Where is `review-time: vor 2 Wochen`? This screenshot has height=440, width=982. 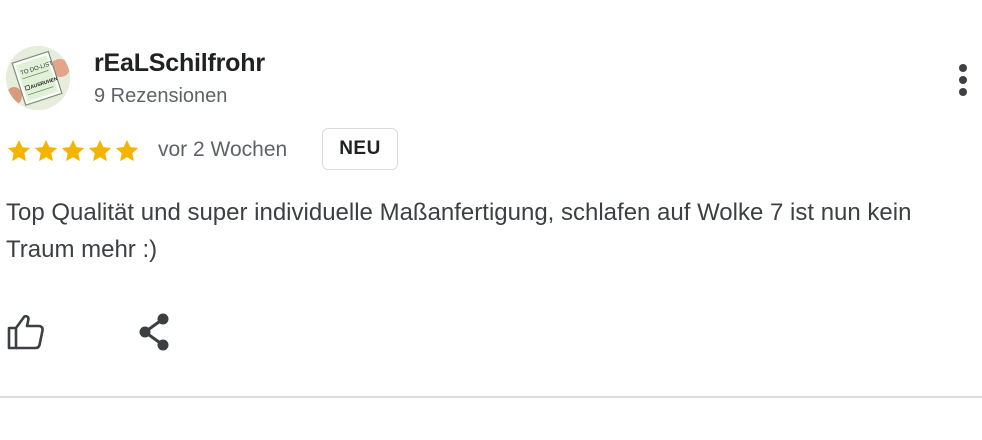 review-time: vor 2 Wochen is located at coordinates (223, 149).